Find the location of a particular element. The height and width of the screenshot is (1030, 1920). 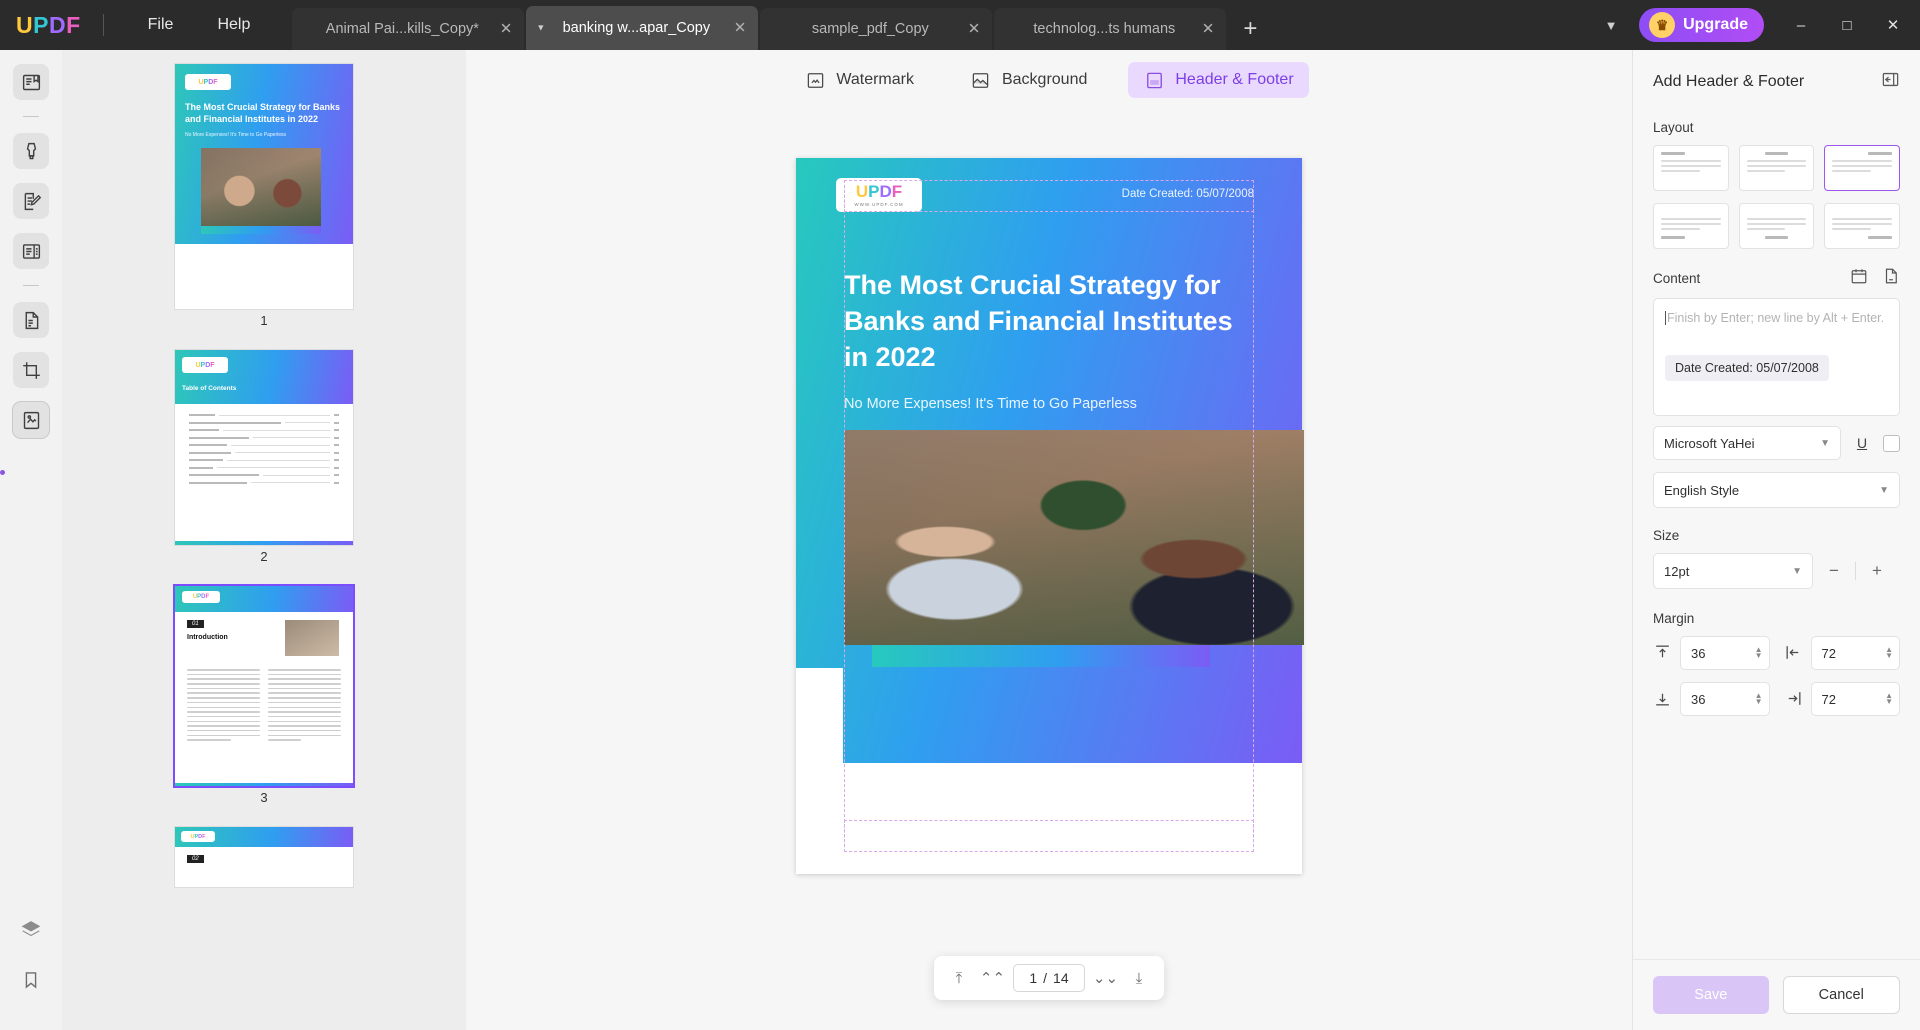

page-number-field: 1 / 14 is located at coordinates (1049, 978).